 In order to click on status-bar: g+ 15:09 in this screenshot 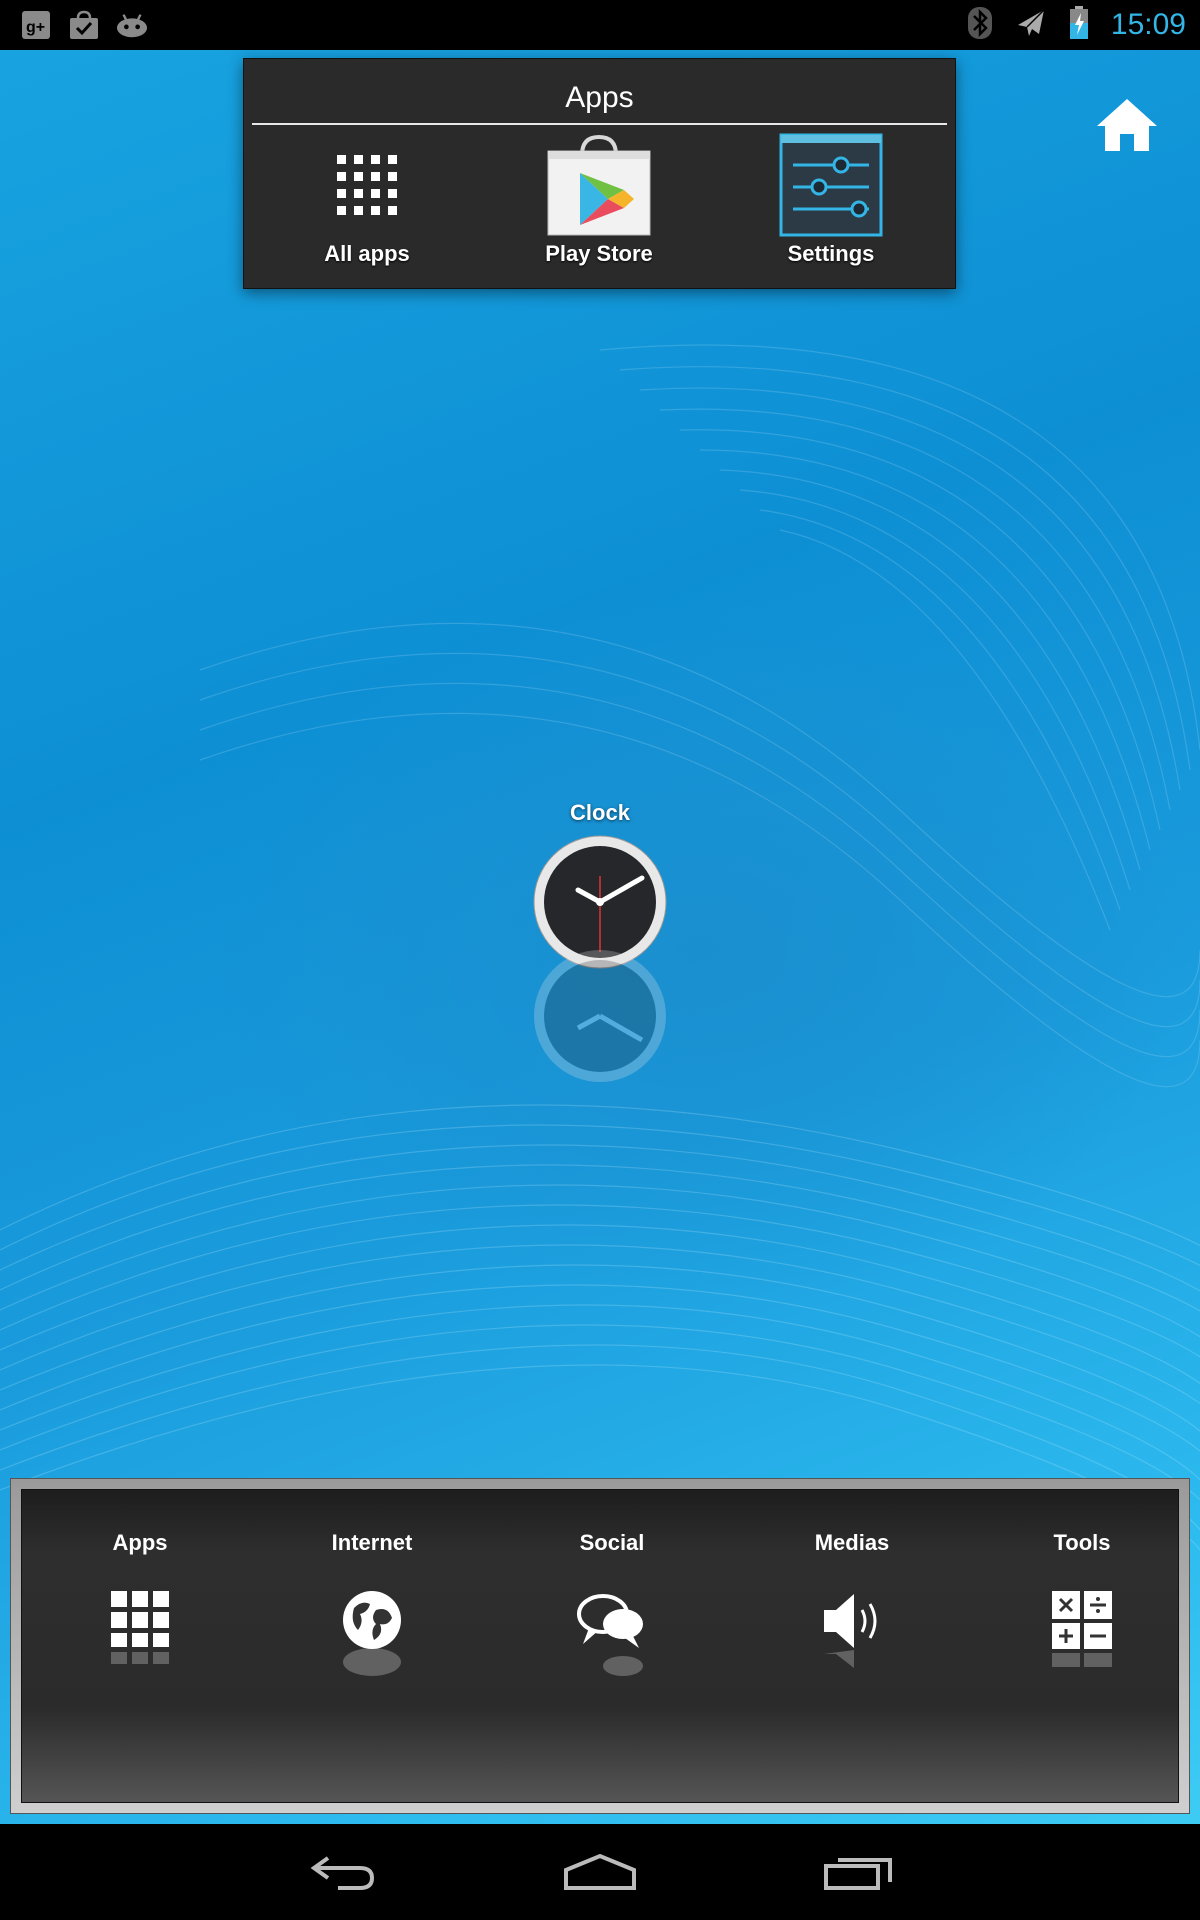, I will do `click(600, 25)`.